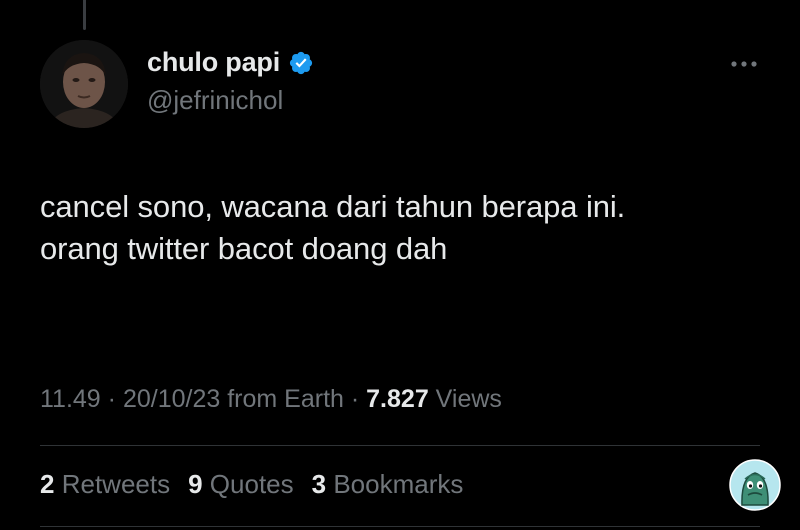 The height and width of the screenshot is (530, 800). Describe the element at coordinates (319, 484) in the screenshot. I see `bookmarks-count: 3` at that location.